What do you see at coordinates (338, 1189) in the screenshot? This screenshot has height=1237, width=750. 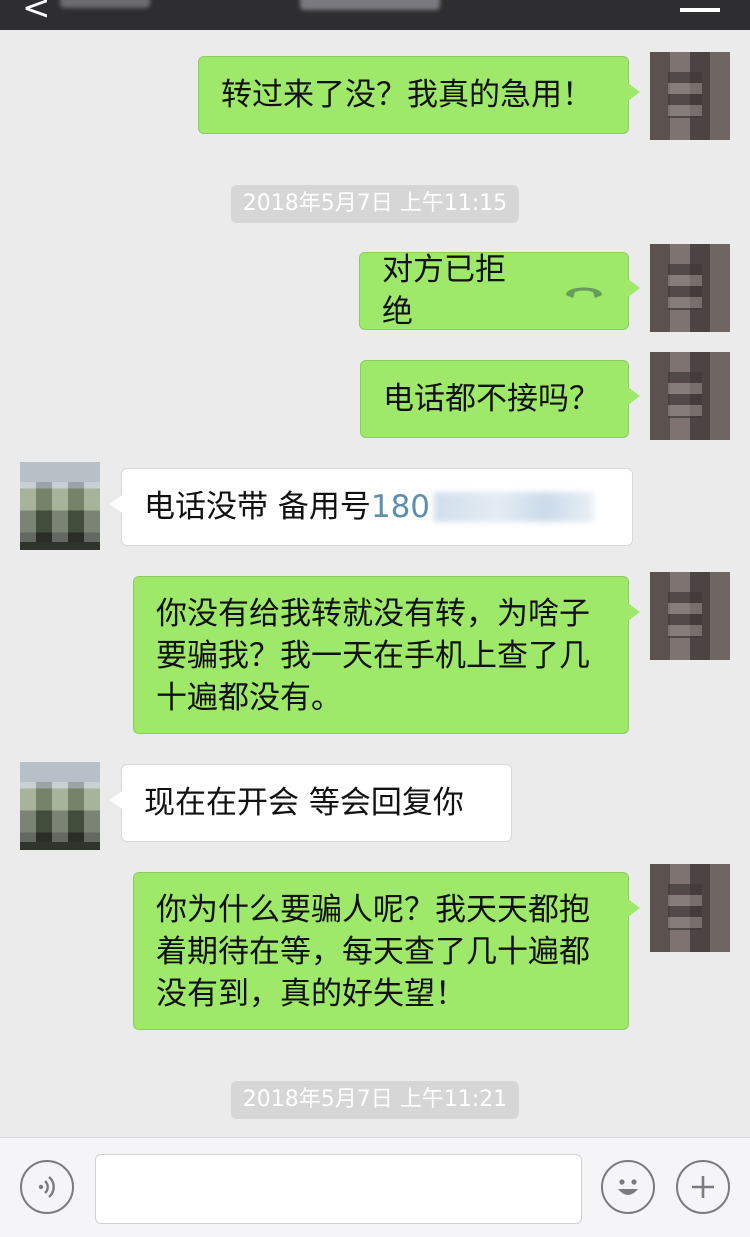 I see `message-input` at bounding box center [338, 1189].